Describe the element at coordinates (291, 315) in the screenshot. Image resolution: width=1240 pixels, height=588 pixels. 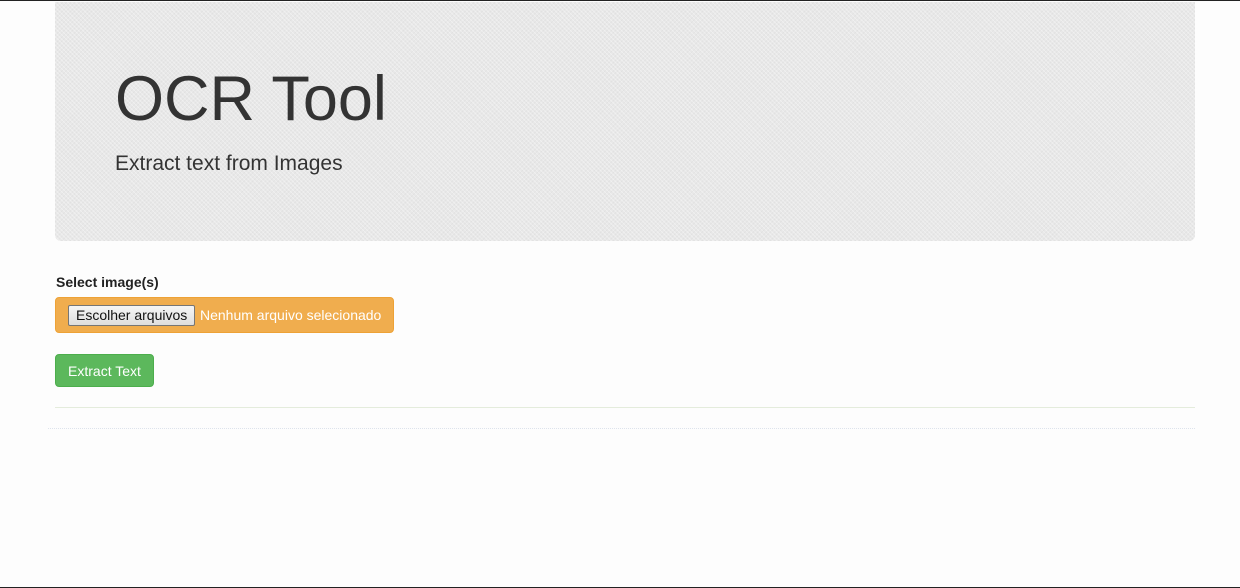
I see `file-status-text: Nenhum arquivo selecionado` at that location.